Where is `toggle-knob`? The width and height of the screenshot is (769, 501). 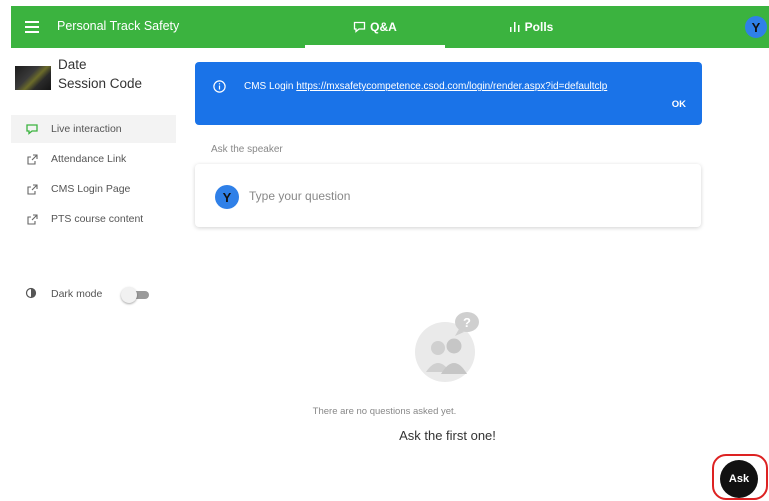
toggle-knob is located at coordinates (129, 295).